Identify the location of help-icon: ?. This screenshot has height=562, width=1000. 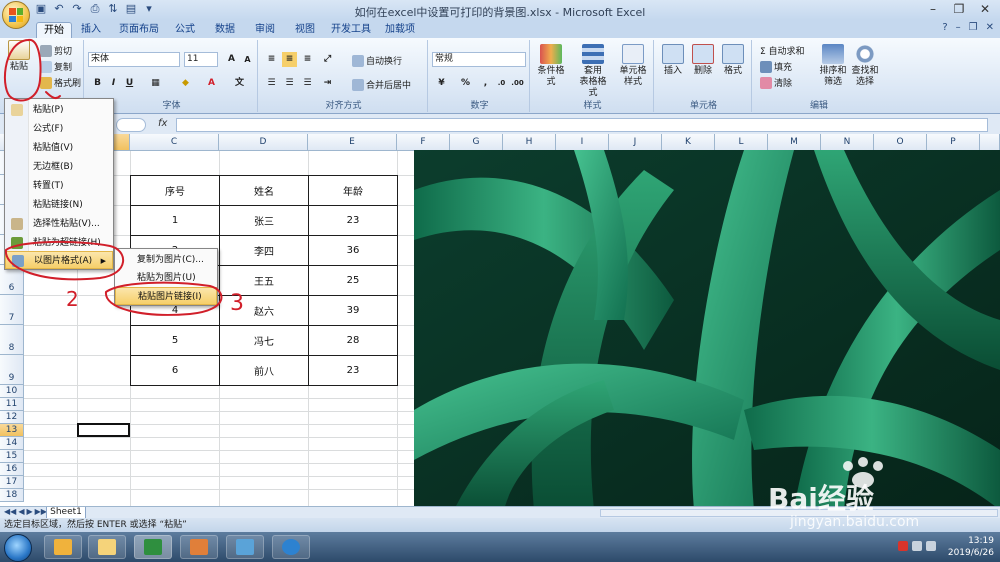
(944, 27).